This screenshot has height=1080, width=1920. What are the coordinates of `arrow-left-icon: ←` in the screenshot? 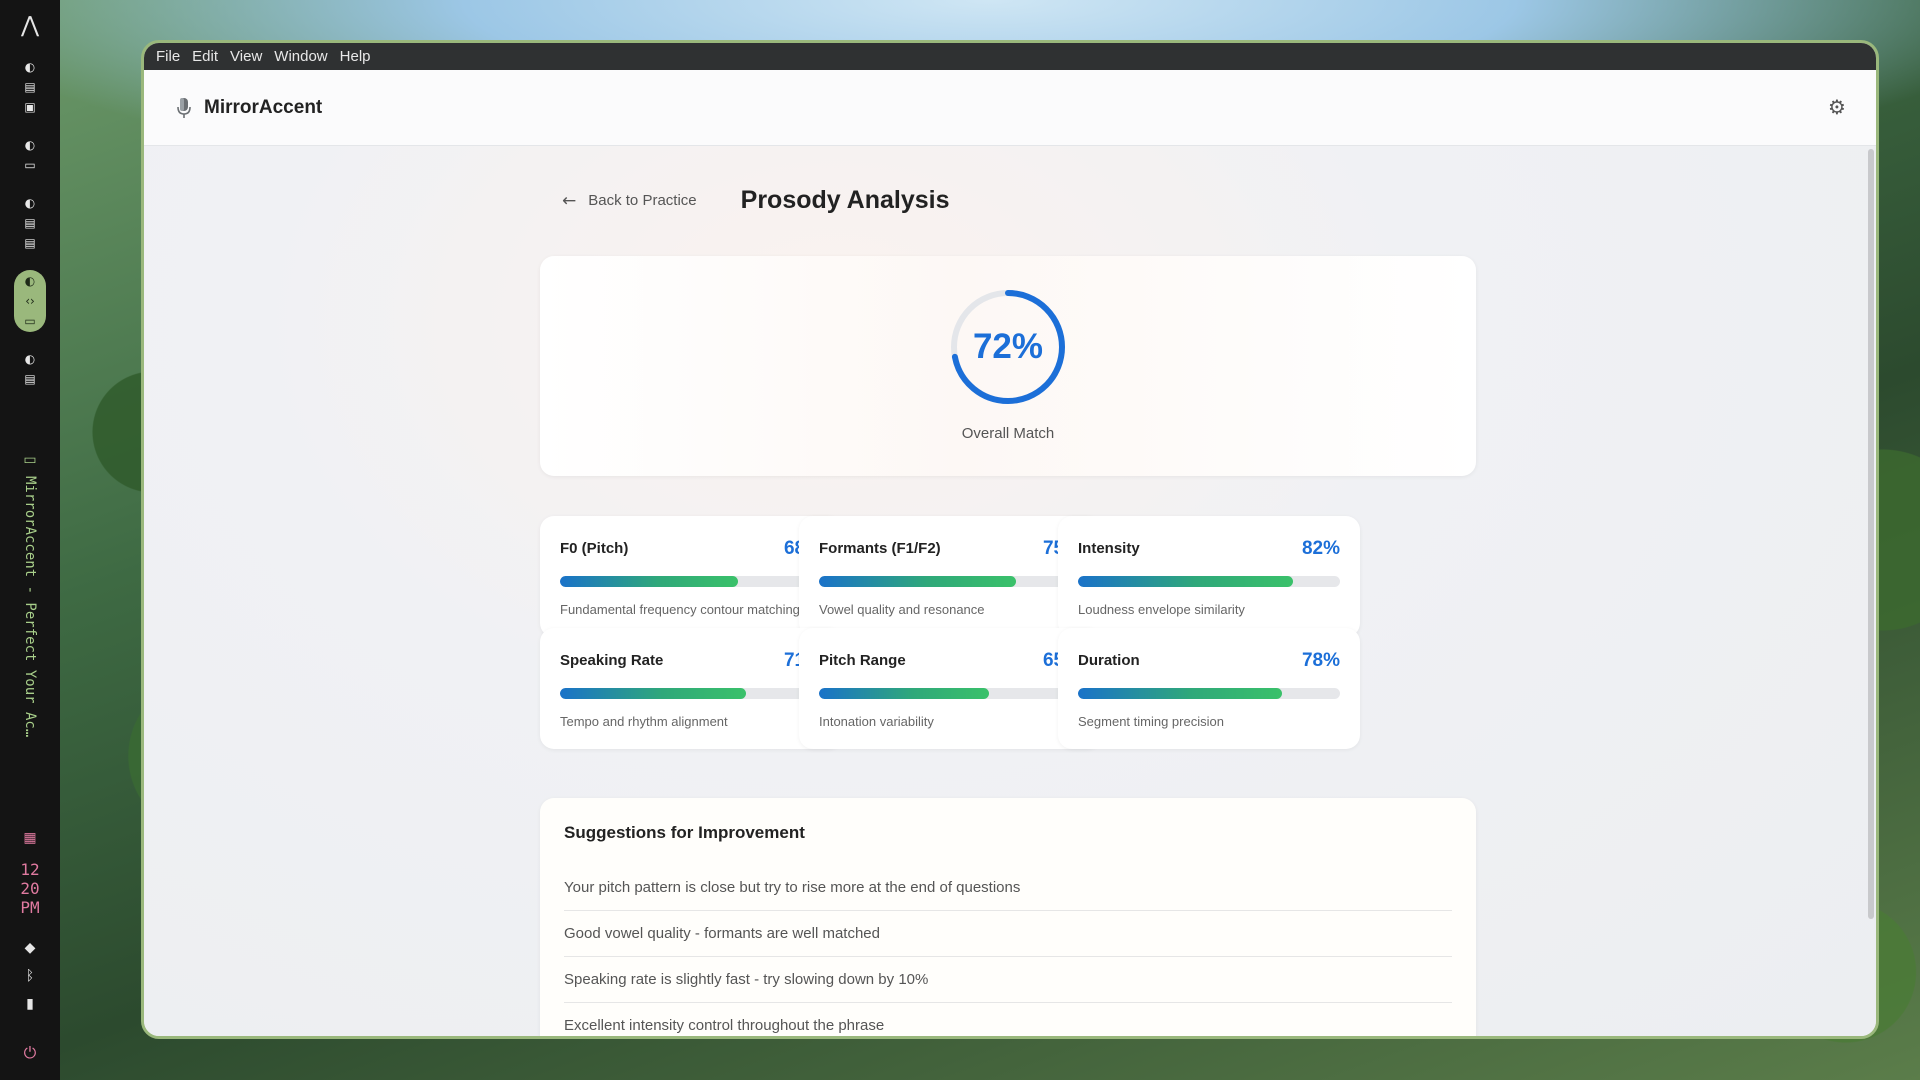 It's located at (569, 200).